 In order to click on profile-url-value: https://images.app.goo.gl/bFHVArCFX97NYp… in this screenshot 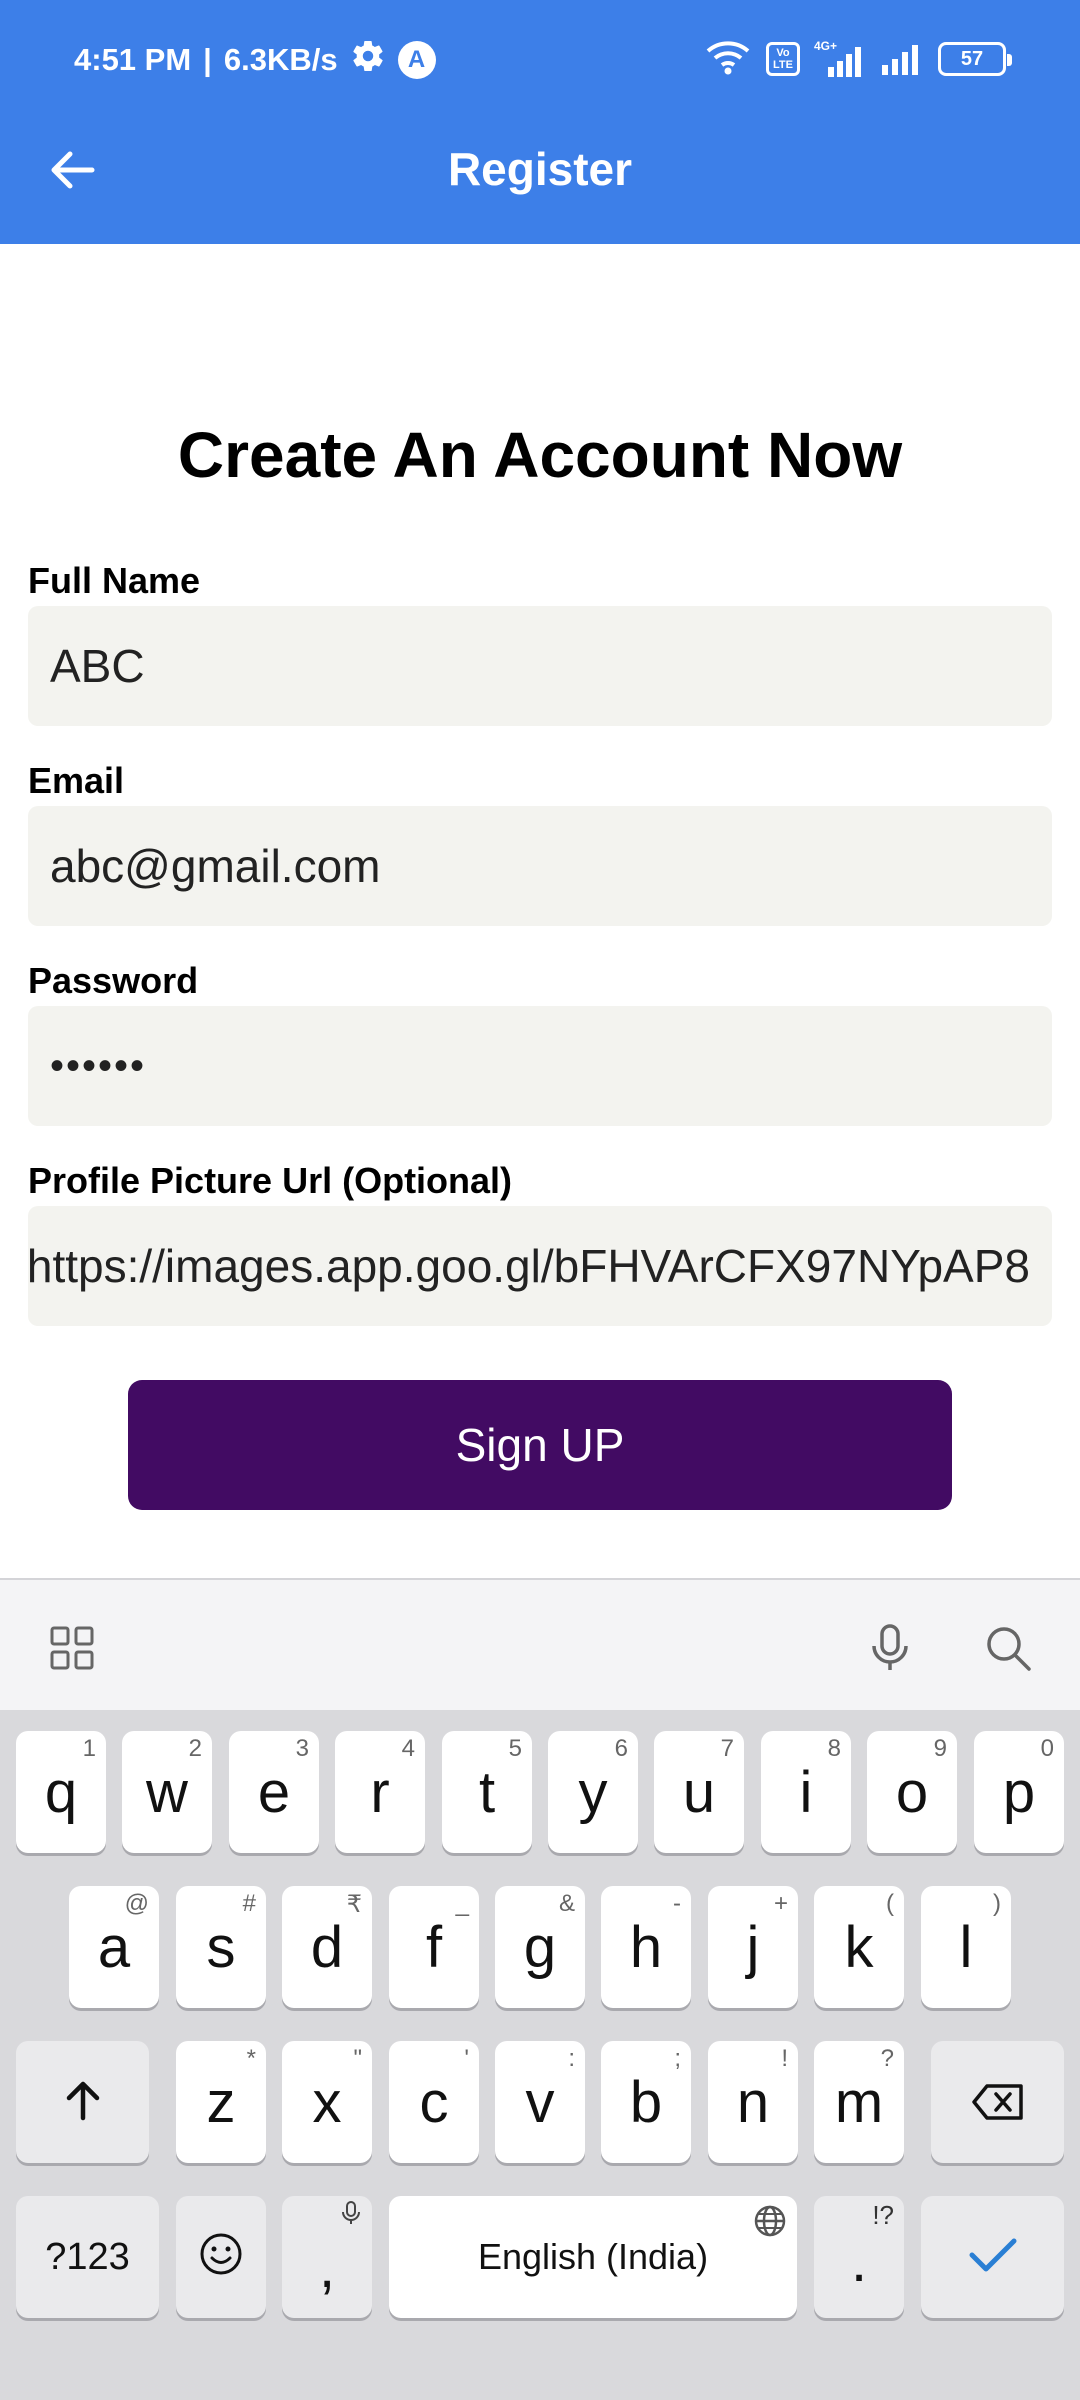, I will do `click(529, 1266)`.